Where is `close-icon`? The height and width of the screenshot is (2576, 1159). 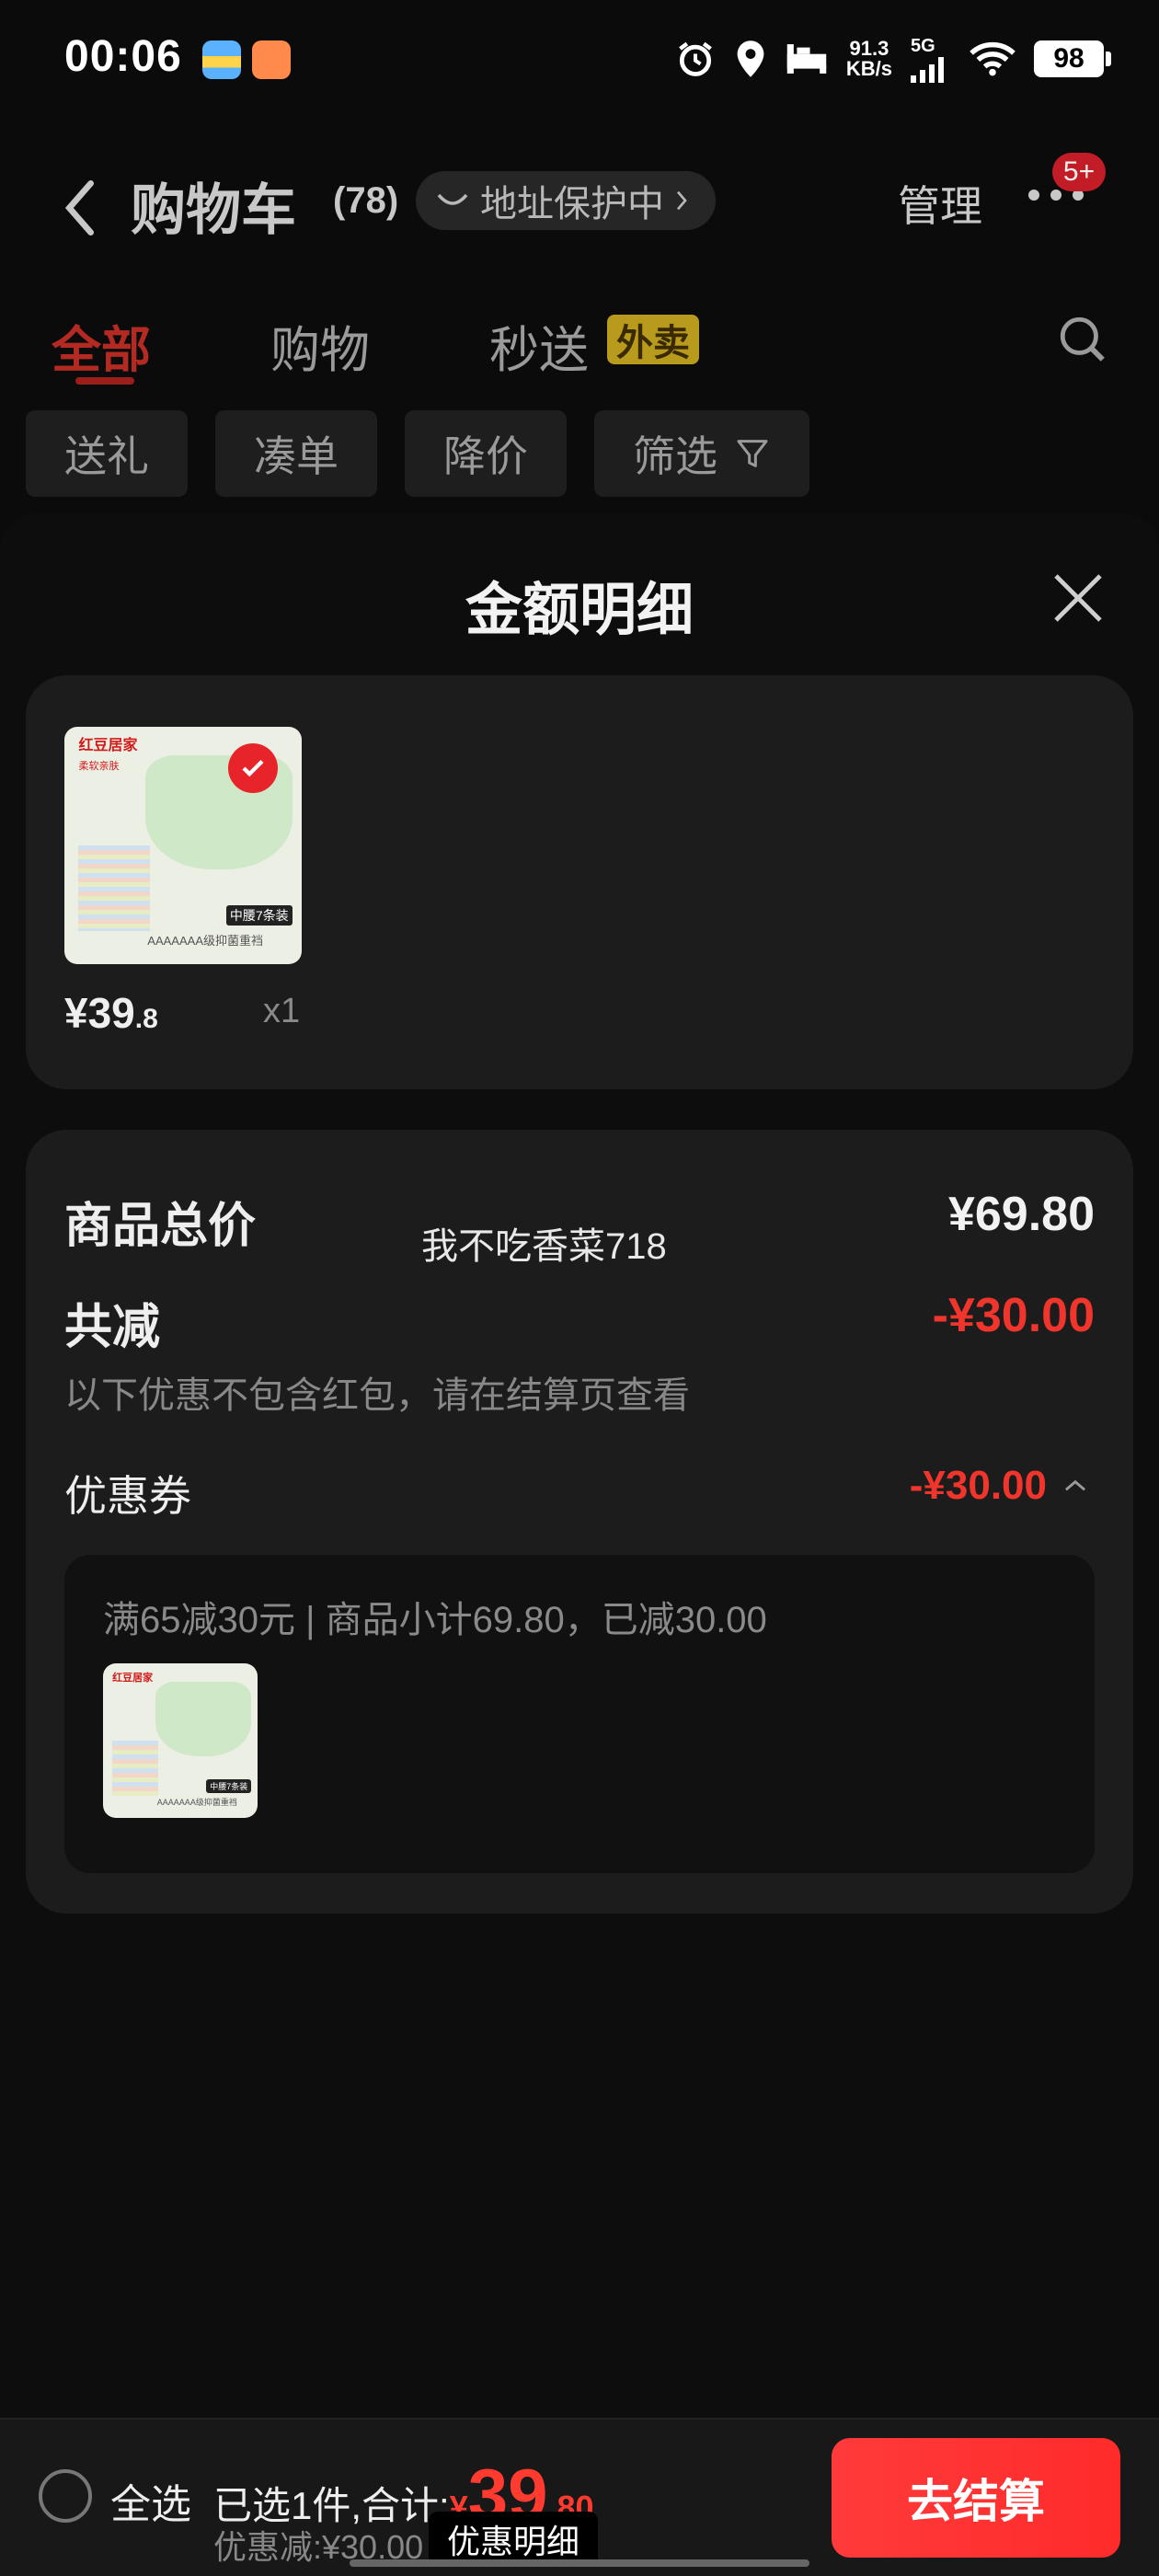
close-icon is located at coordinates (1078, 598).